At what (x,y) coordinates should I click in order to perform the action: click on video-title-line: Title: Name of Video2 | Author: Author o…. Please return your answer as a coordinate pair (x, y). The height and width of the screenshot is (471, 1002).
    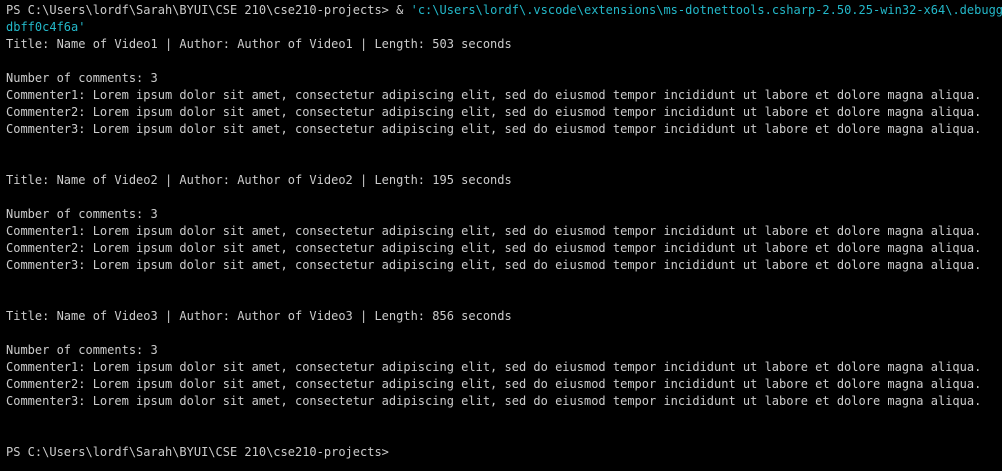
    Looking at the image, I should click on (259, 180).